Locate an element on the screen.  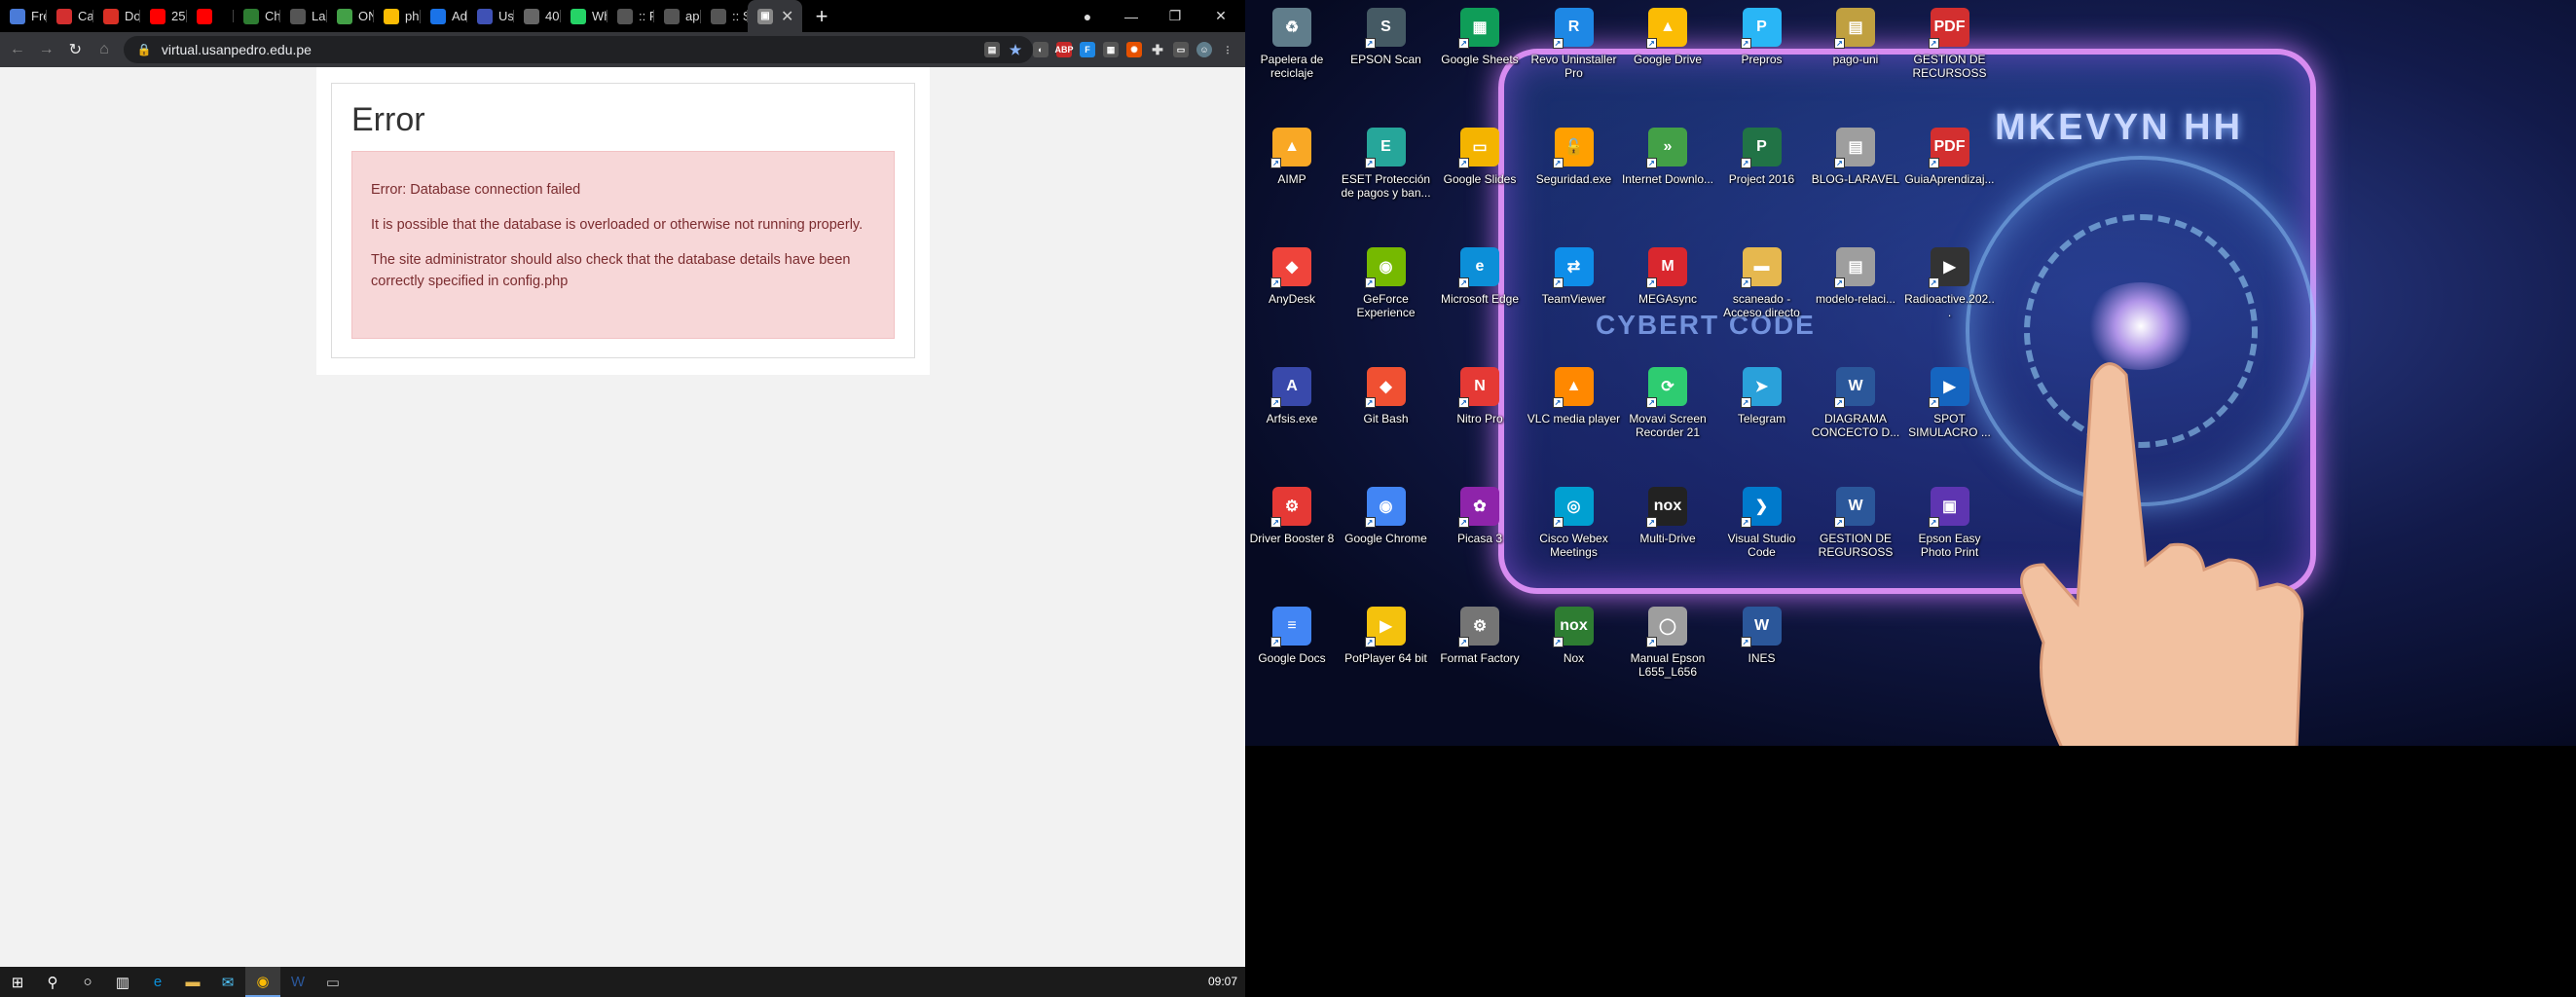
desktop-icon: nox ↗ Multi-Drive is located at coordinates (1667, 532).